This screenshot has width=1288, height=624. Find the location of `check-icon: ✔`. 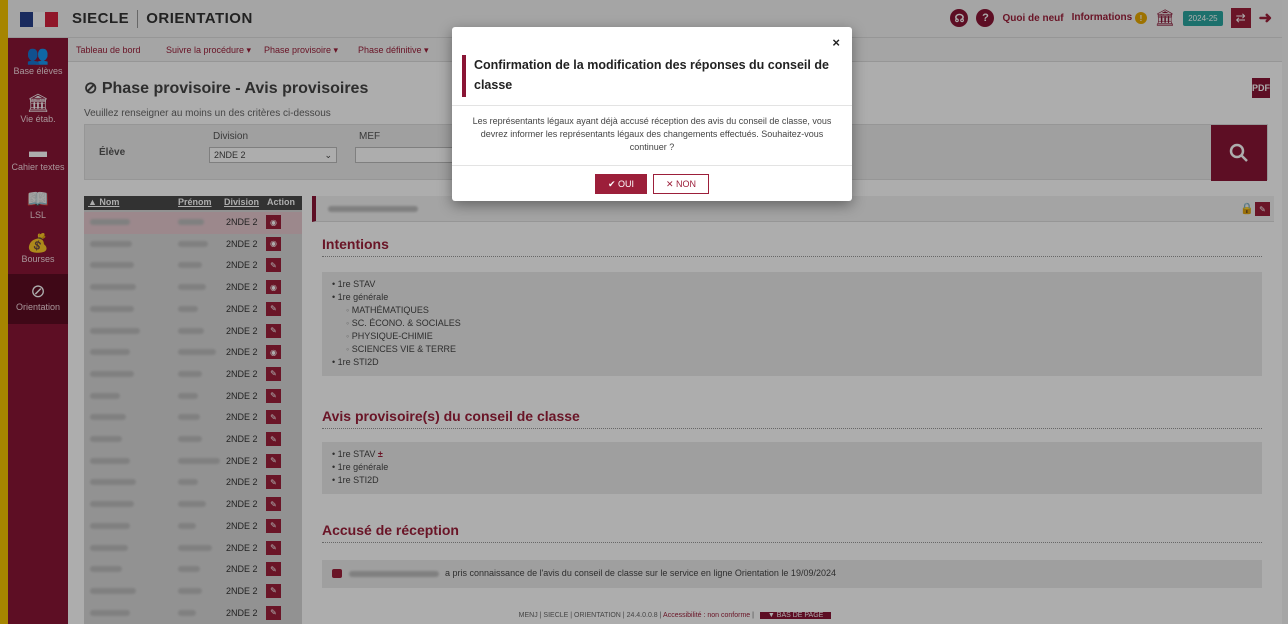

check-icon: ✔ is located at coordinates (613, 183).